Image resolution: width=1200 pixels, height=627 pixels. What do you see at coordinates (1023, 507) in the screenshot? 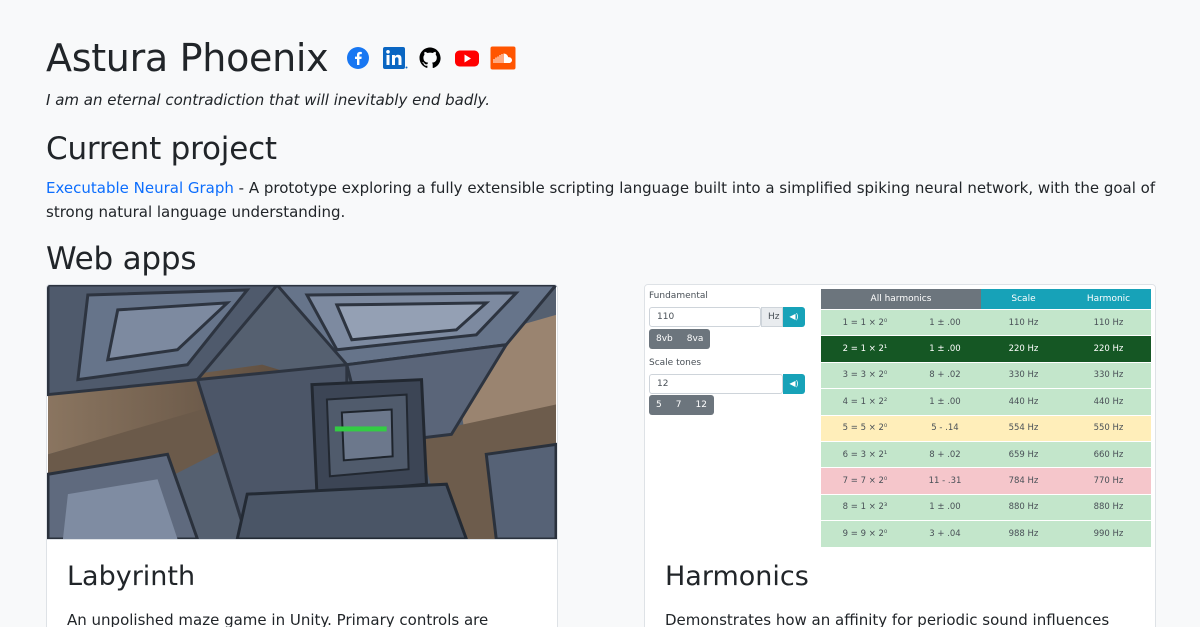
I see `scale-cell: 880 Hz` at bounding box center [1023, 507].